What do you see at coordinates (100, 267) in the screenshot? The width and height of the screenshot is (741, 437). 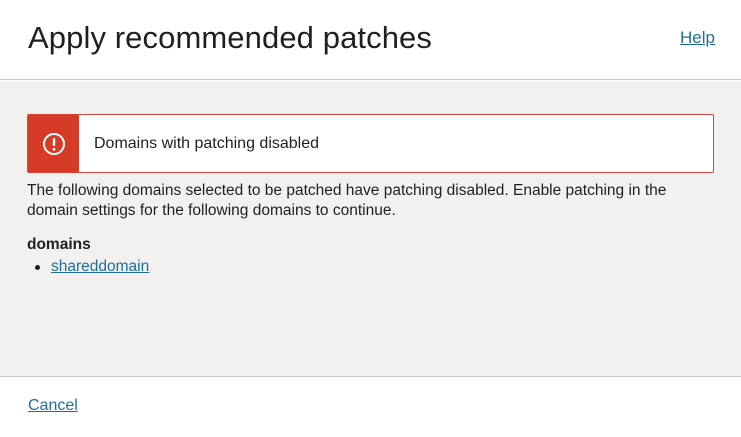 I see `domain-link-shareddomain: shareddomain` at bounding box center [100, 267].